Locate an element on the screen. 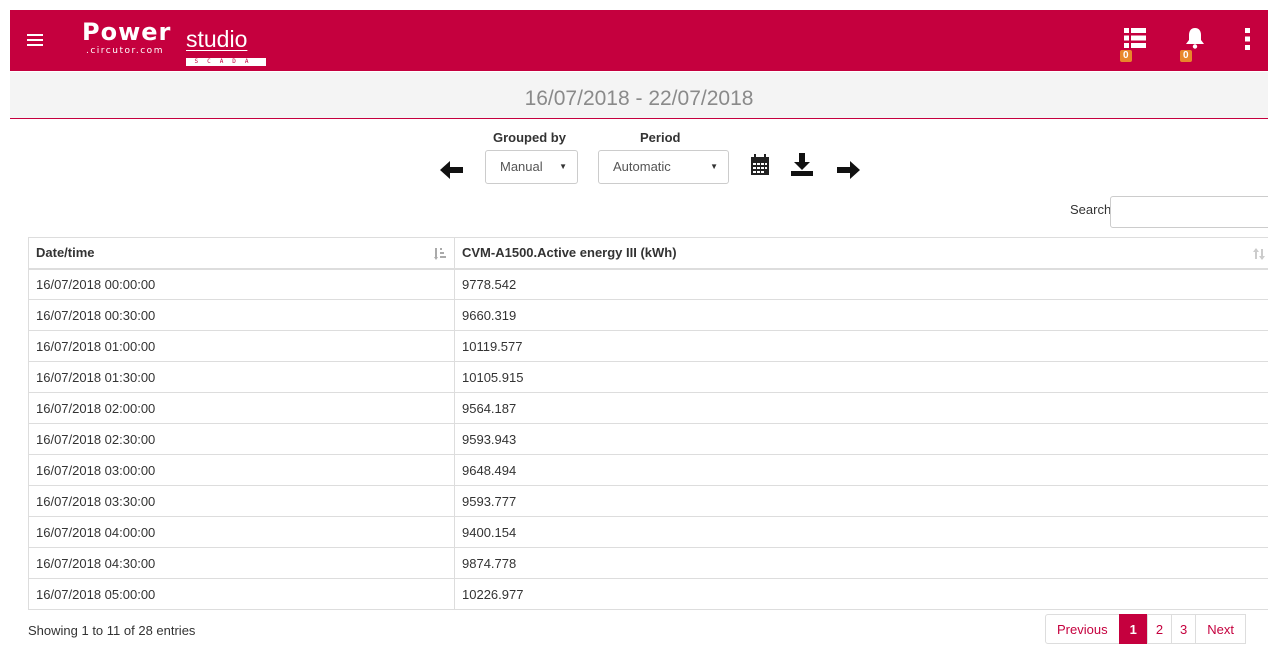  next-button: Next is located at coordinates (1220, 629).